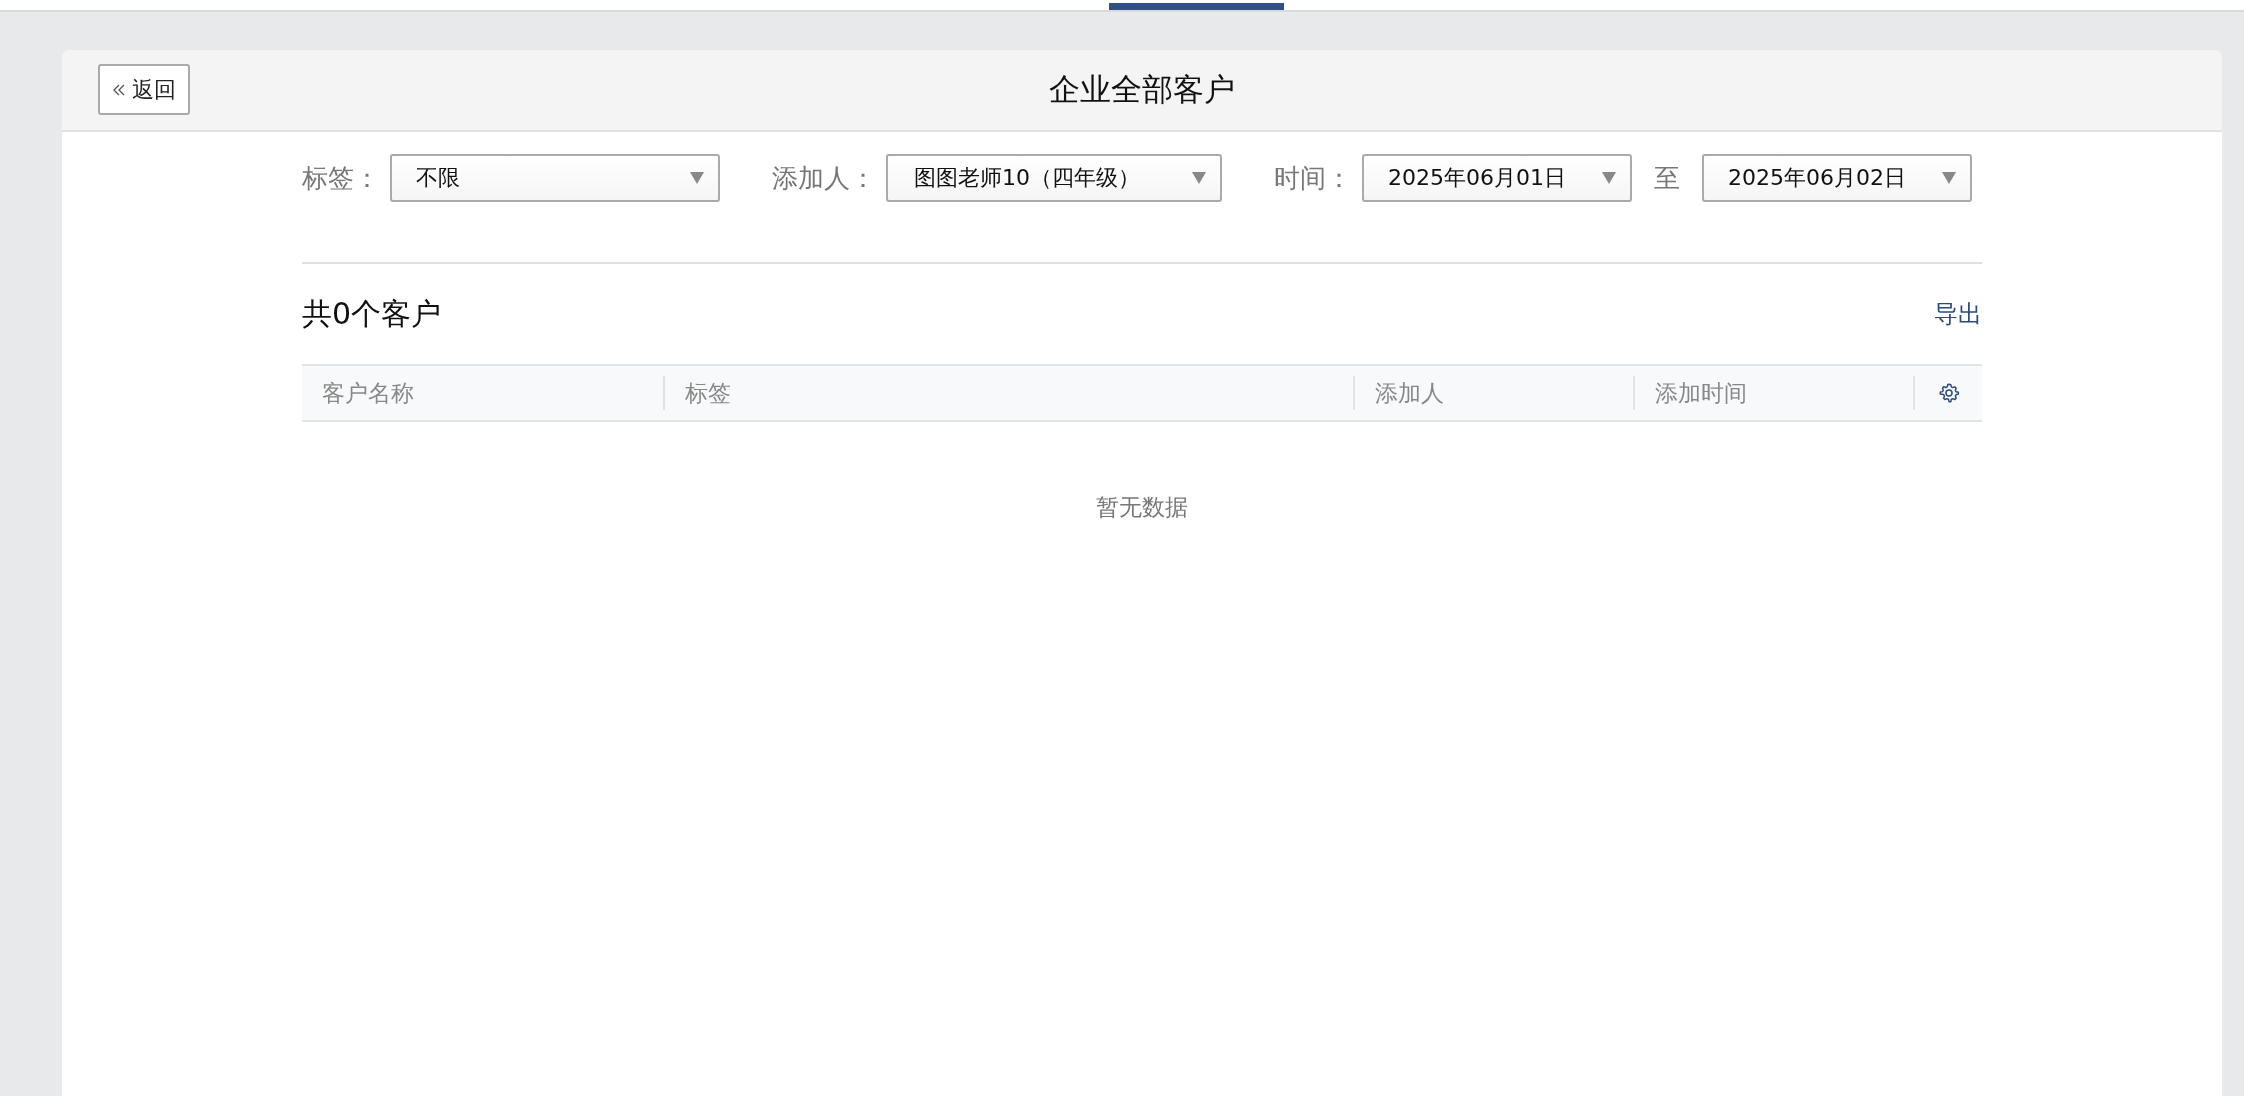 Image resolution: width=2244 pixels, height=1096 pixels. Describe the element at coordinates (824, 178) in the screenshot. I see `filter-label: 添加人：` at that location.